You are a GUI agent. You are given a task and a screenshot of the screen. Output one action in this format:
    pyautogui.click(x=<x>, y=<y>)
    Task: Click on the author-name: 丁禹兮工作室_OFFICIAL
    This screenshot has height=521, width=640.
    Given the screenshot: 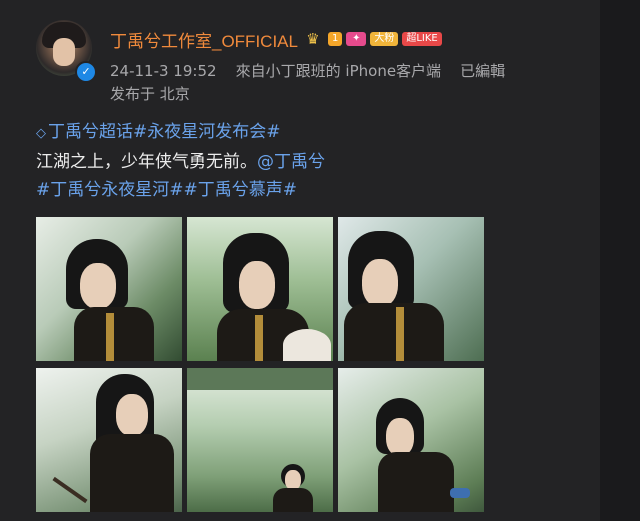 What is the action you would take?
    pyautogui.click(x=204, y=39)
    